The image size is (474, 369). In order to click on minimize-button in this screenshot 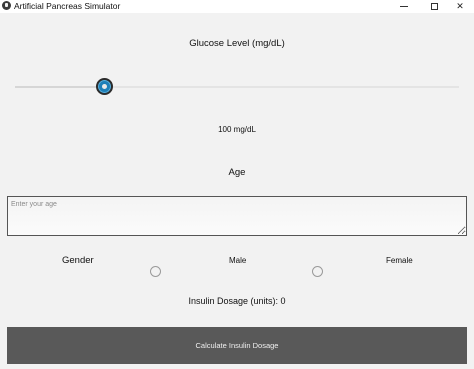, I will do `click(404, 6)`.